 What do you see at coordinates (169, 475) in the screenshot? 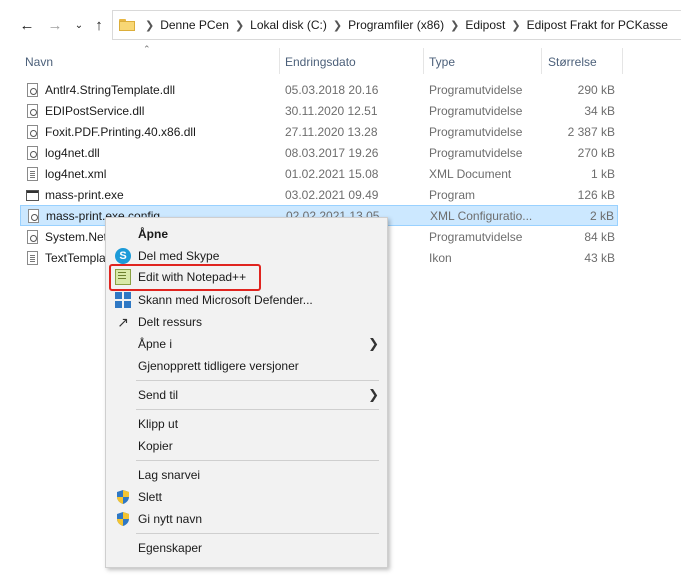
I see `menu-item-label: Lag snarvei` at bounding box center [169, 475].